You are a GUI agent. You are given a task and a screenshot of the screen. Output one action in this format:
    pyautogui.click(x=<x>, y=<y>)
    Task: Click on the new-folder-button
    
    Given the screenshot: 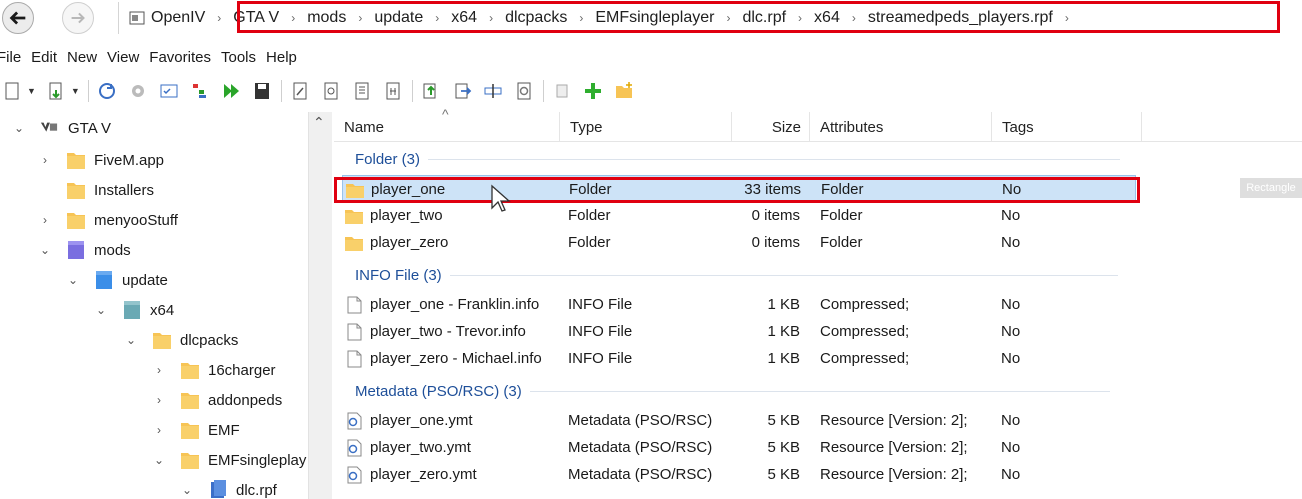 What is the action you would take?
    pyautogui.click(x=624, y=91)
    